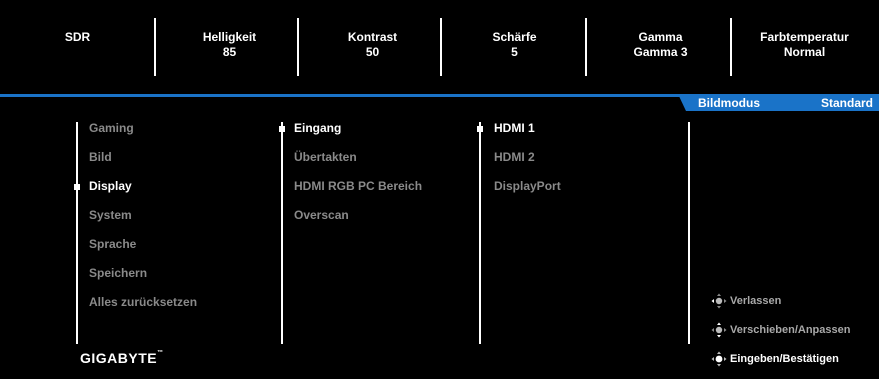 Image resolution: width=879 pixels, height=379 pixels. What do you see at coordinates (143, 302) in the screenshot?
I see `main-menu-item-reset-all: Alles zurücksetzen` at bounding box center [143, 302].